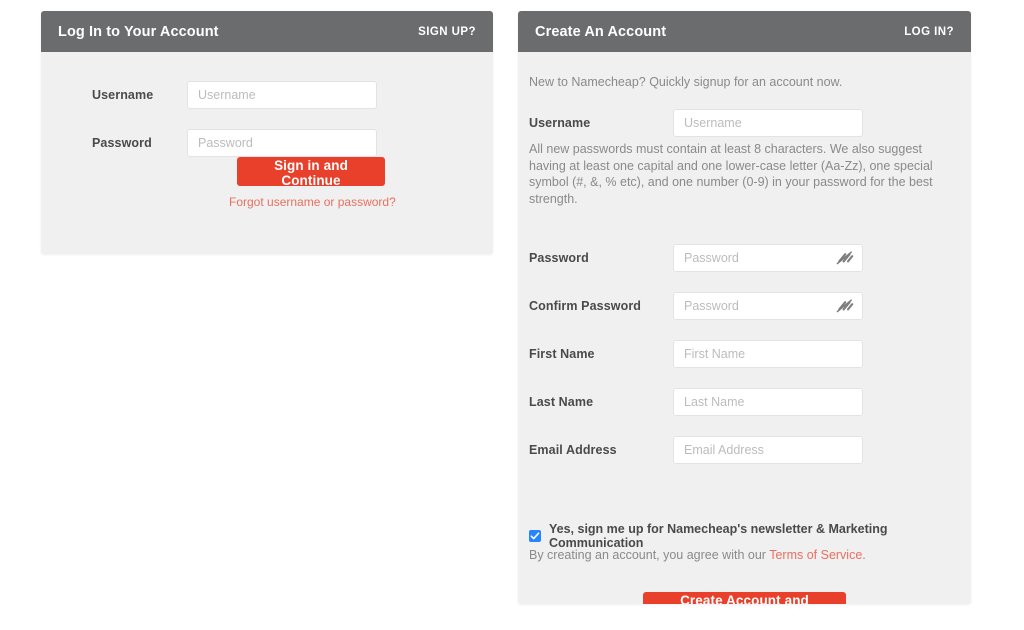 The image size is (1024, 630). I want to click on log-in-link: LOG IN?, so click(929, 32).